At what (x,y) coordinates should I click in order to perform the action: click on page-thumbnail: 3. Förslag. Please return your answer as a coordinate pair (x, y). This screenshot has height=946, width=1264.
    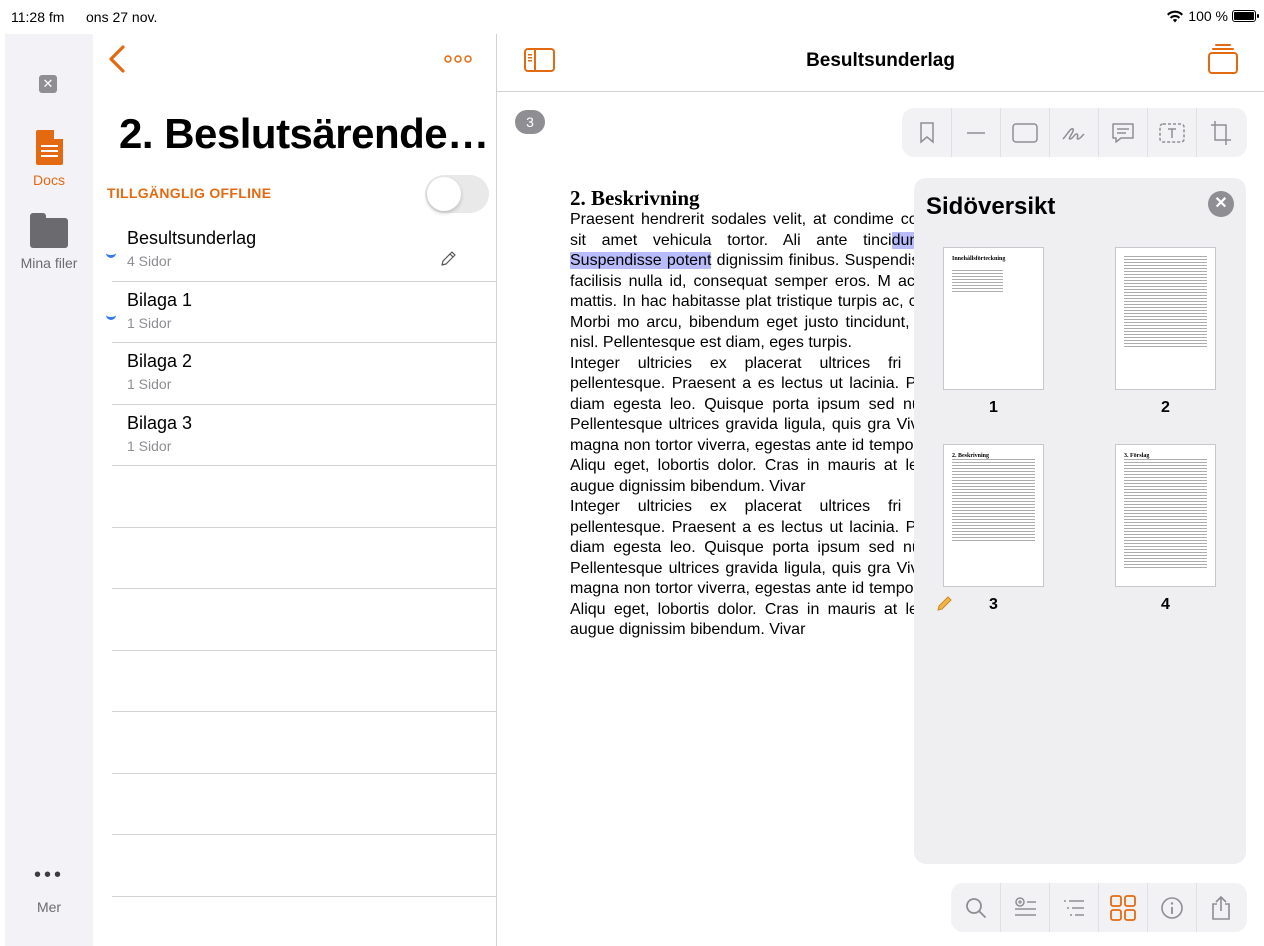
    Looking at the image, I should click on (1165, 515).